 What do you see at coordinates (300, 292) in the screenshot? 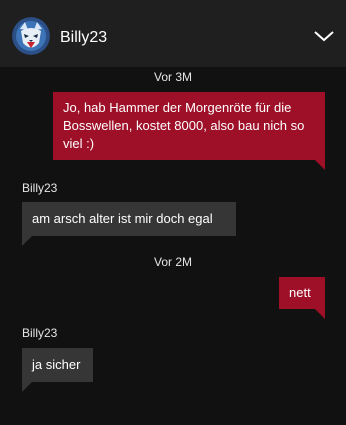
I see `message-text: nett` at bounding box center [300, 292].